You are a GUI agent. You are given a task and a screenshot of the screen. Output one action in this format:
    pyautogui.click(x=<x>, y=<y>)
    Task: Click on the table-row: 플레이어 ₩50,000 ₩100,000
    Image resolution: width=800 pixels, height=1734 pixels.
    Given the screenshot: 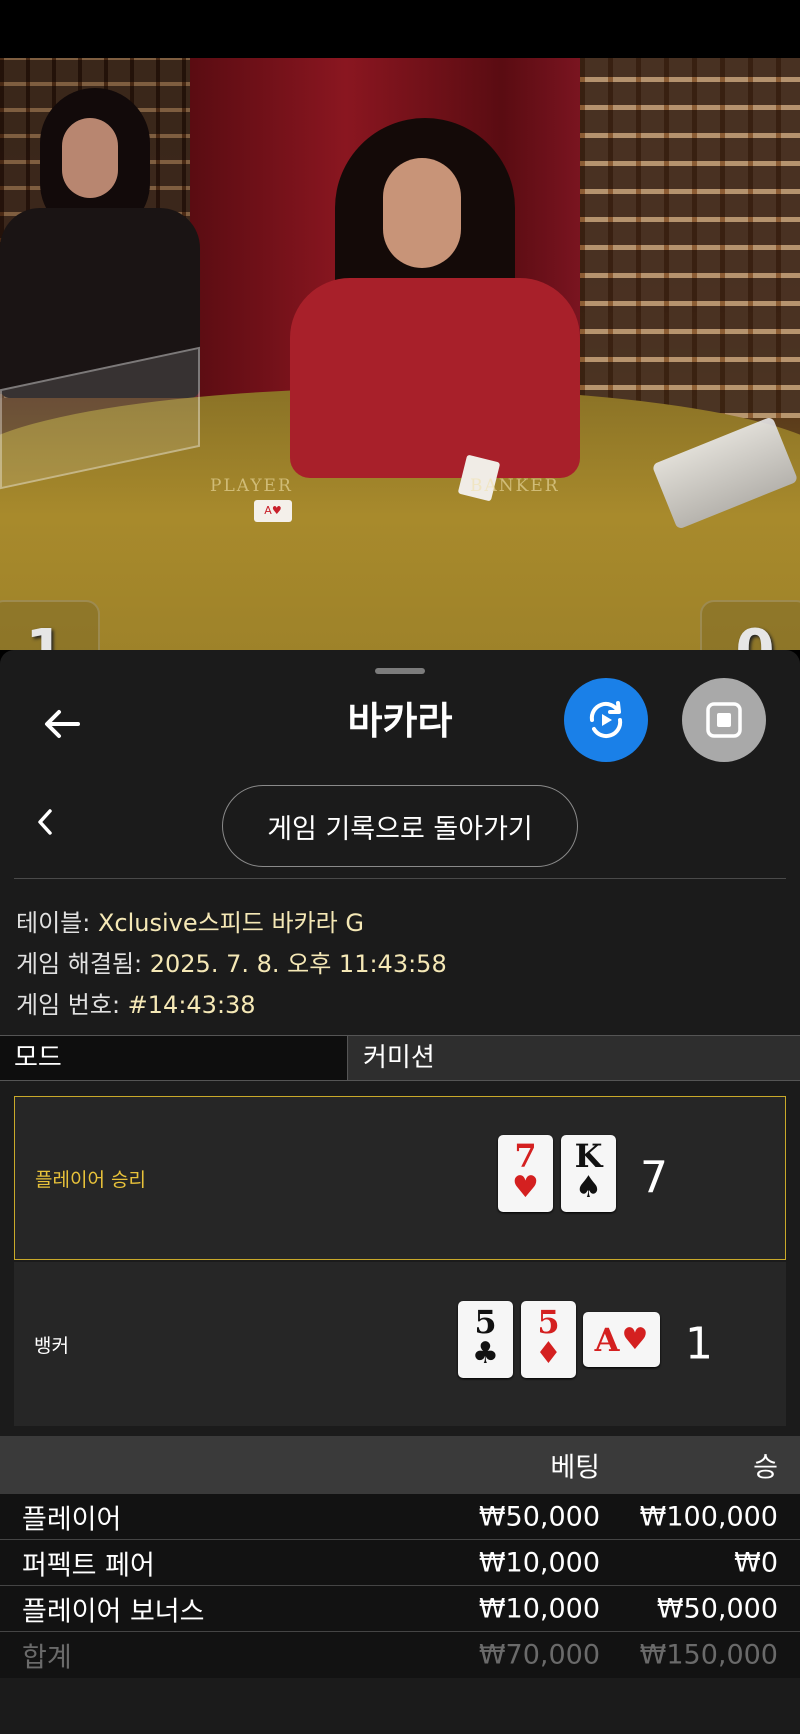 What is the action you would take?
    pyautogui.click(x=400, y=1517)
    